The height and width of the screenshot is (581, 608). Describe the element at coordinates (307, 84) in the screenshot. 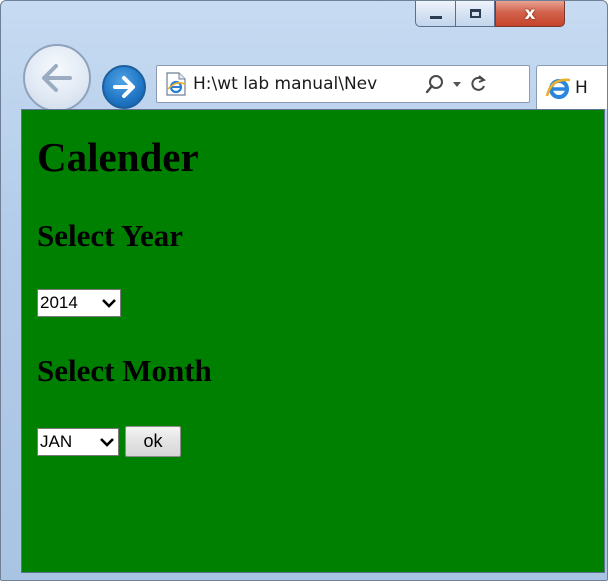

I see `address-url: H:\wt lab manual\Nev` at that location.